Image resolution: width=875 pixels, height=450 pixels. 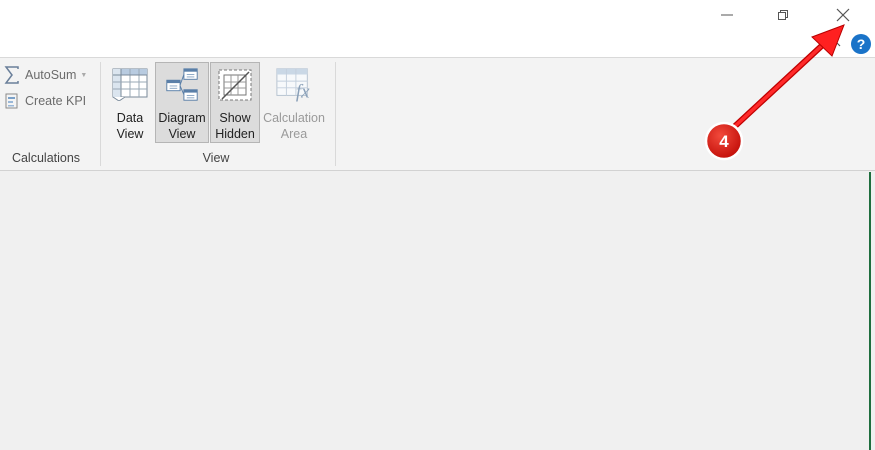 I want to click on minimize-button, so click(x=727, y=15).